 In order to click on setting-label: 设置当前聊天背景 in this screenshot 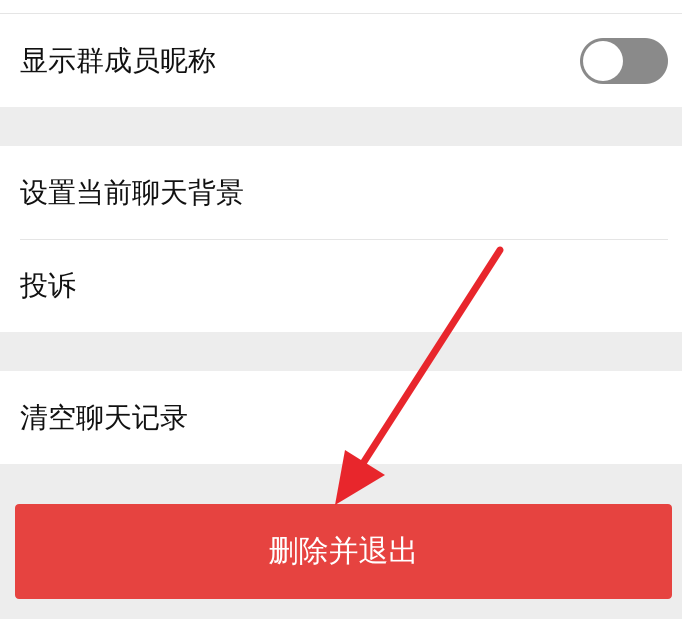, I will do `click(132, 192)`.